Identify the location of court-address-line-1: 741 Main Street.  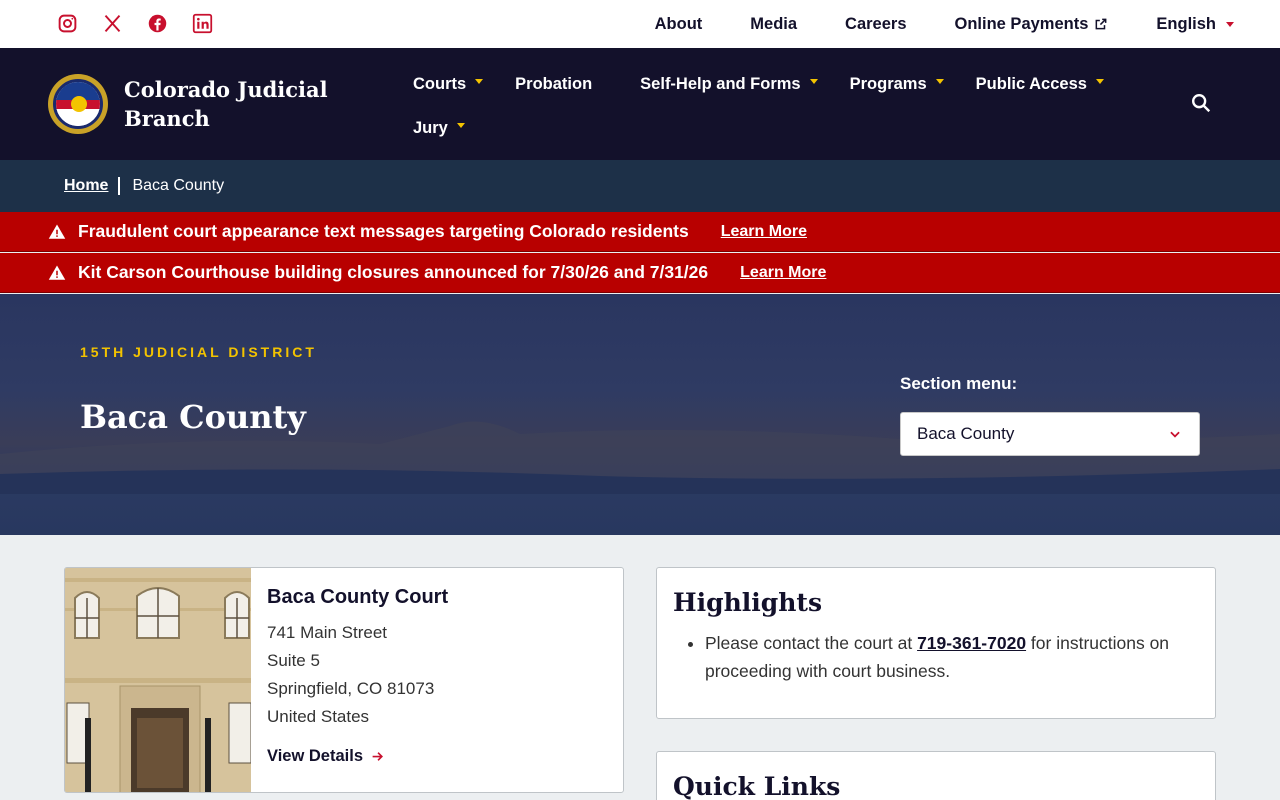
(327, 632).